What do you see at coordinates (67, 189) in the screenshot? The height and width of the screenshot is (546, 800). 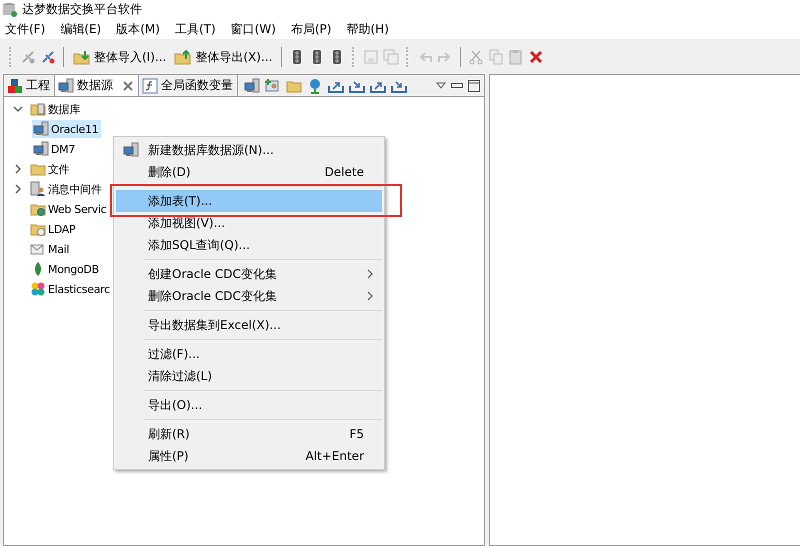 I see `tree-item: 消息中间件` at bounding box center [67, 189].